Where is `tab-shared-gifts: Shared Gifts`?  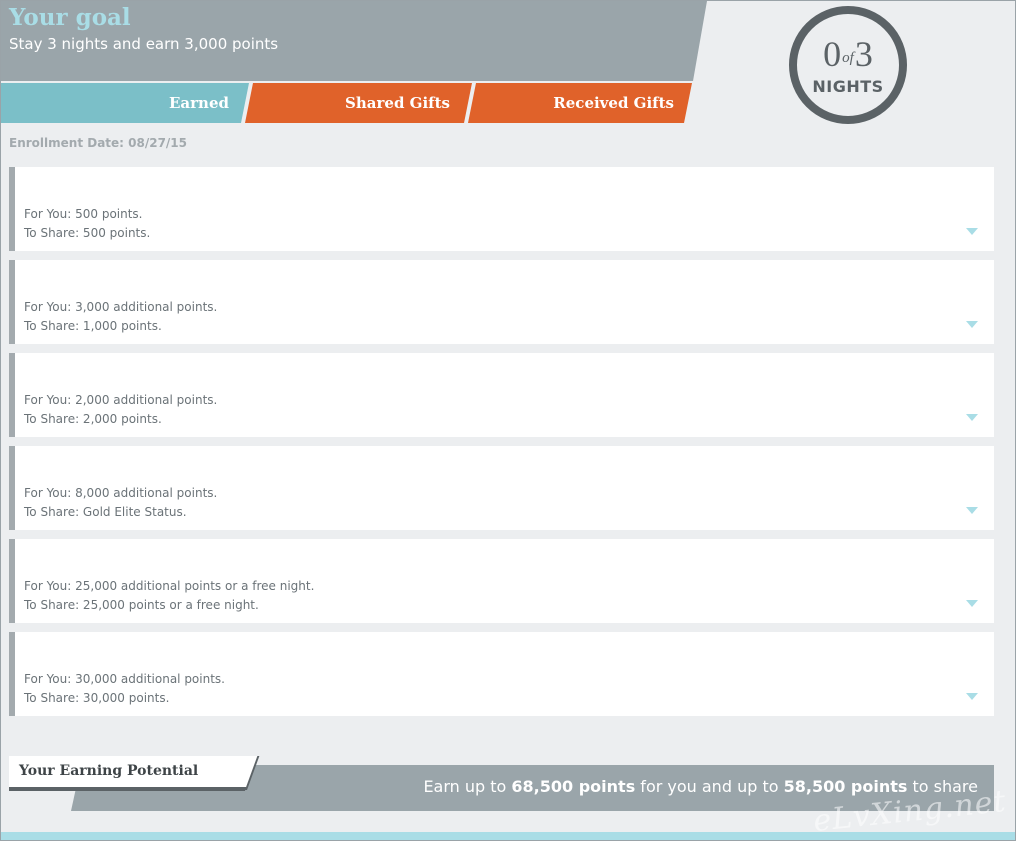
tab-shared-gifts: Shared Gifts is located at coordinates (358, 103).